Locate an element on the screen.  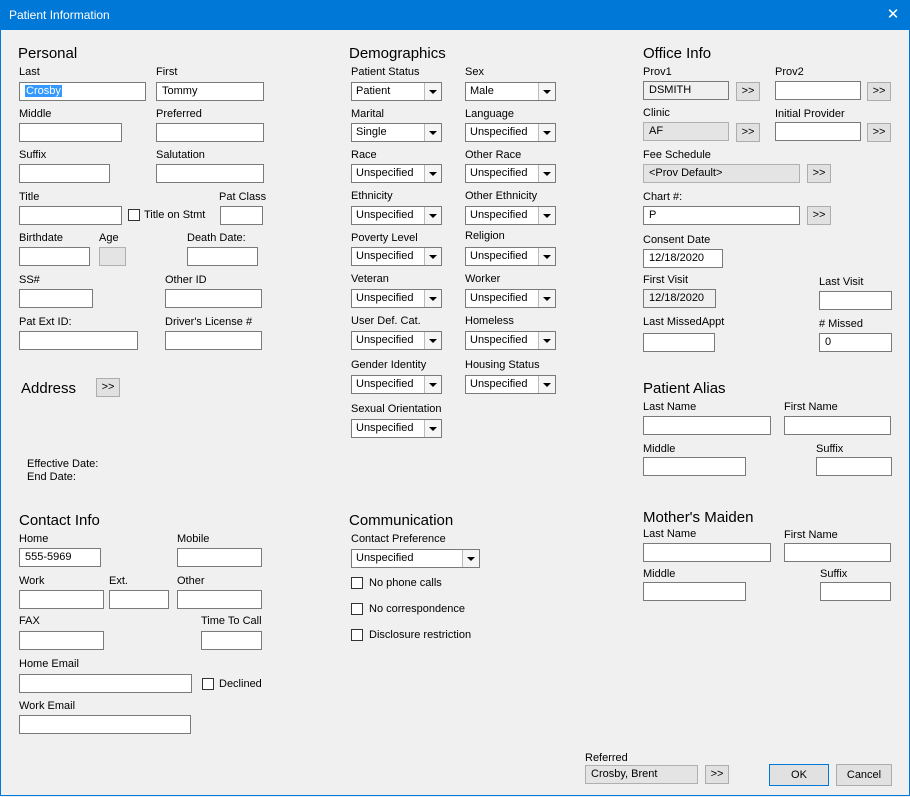
contact-preference-dropdown: Unspecified is located at coordinates (415, 558).